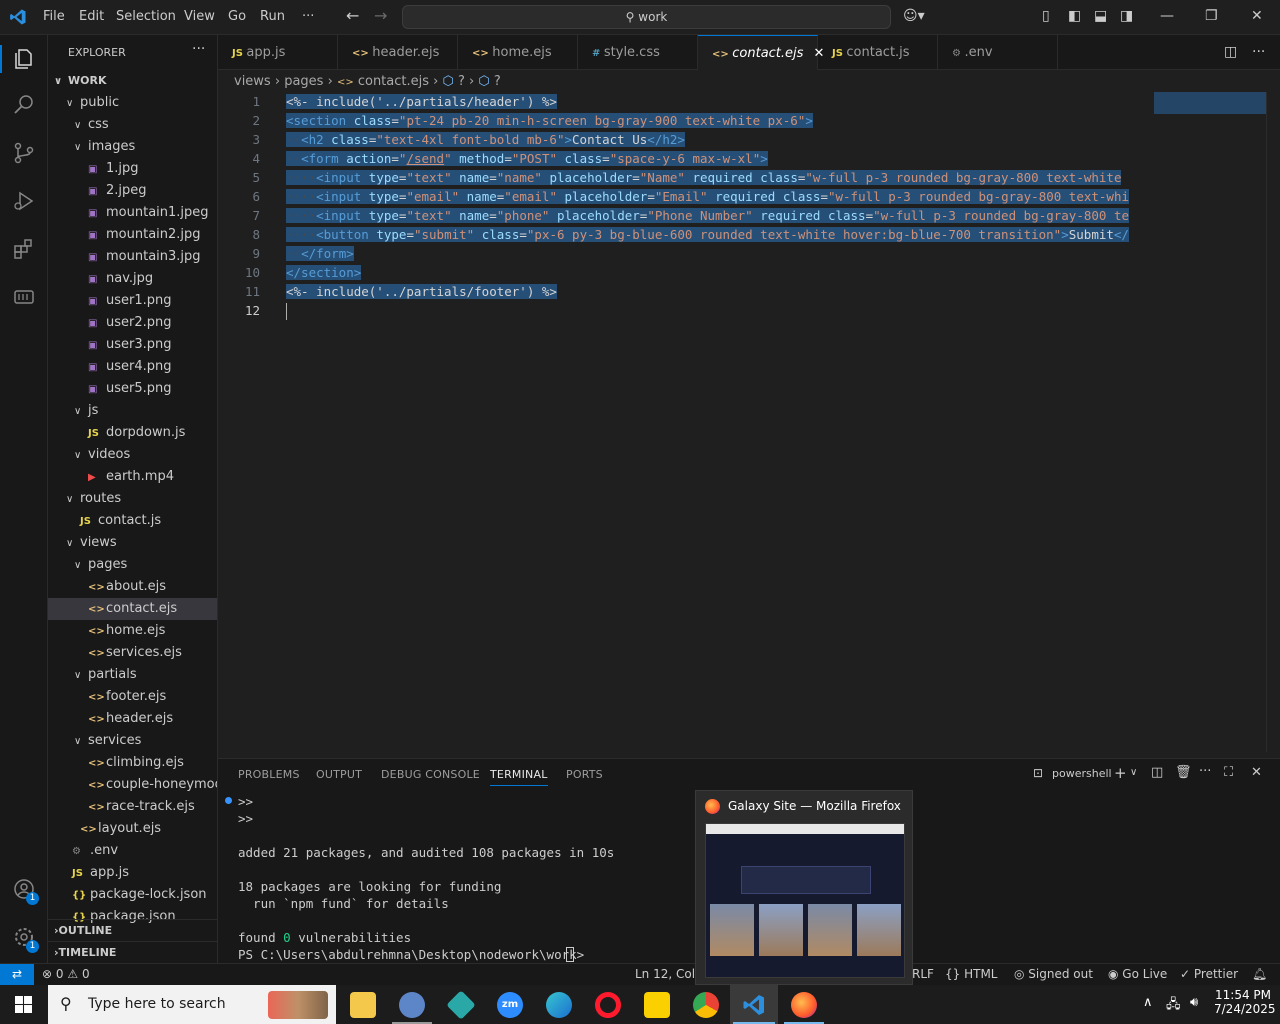  Describe the element at coordinates (706, 1005) in the screenshot. I see `chrome-icon` at that location.